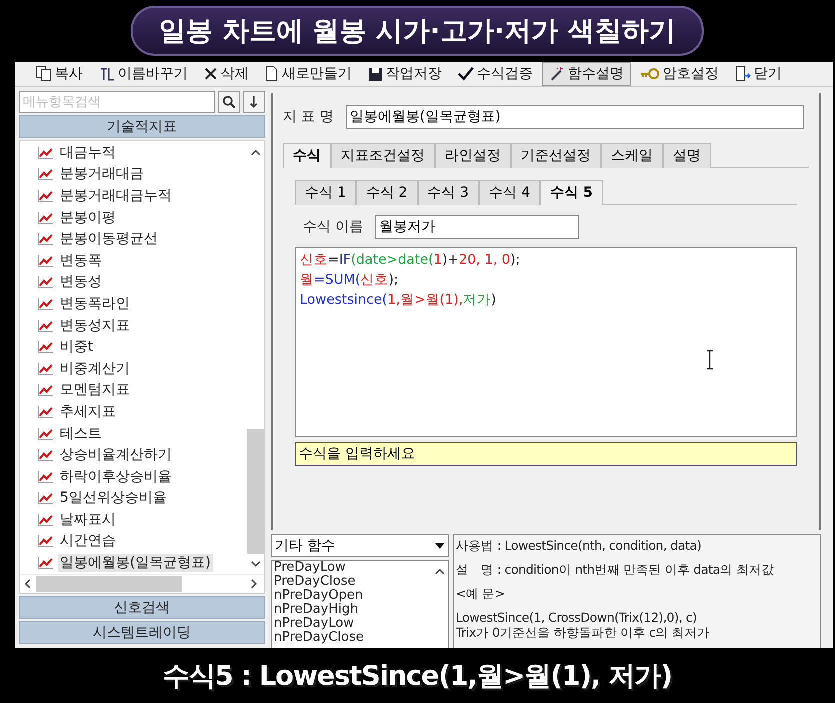  Describe the element at coordinates (117, 102) in the screenshot. I see `menu-search-field: 메뉴항목검색` at that location.